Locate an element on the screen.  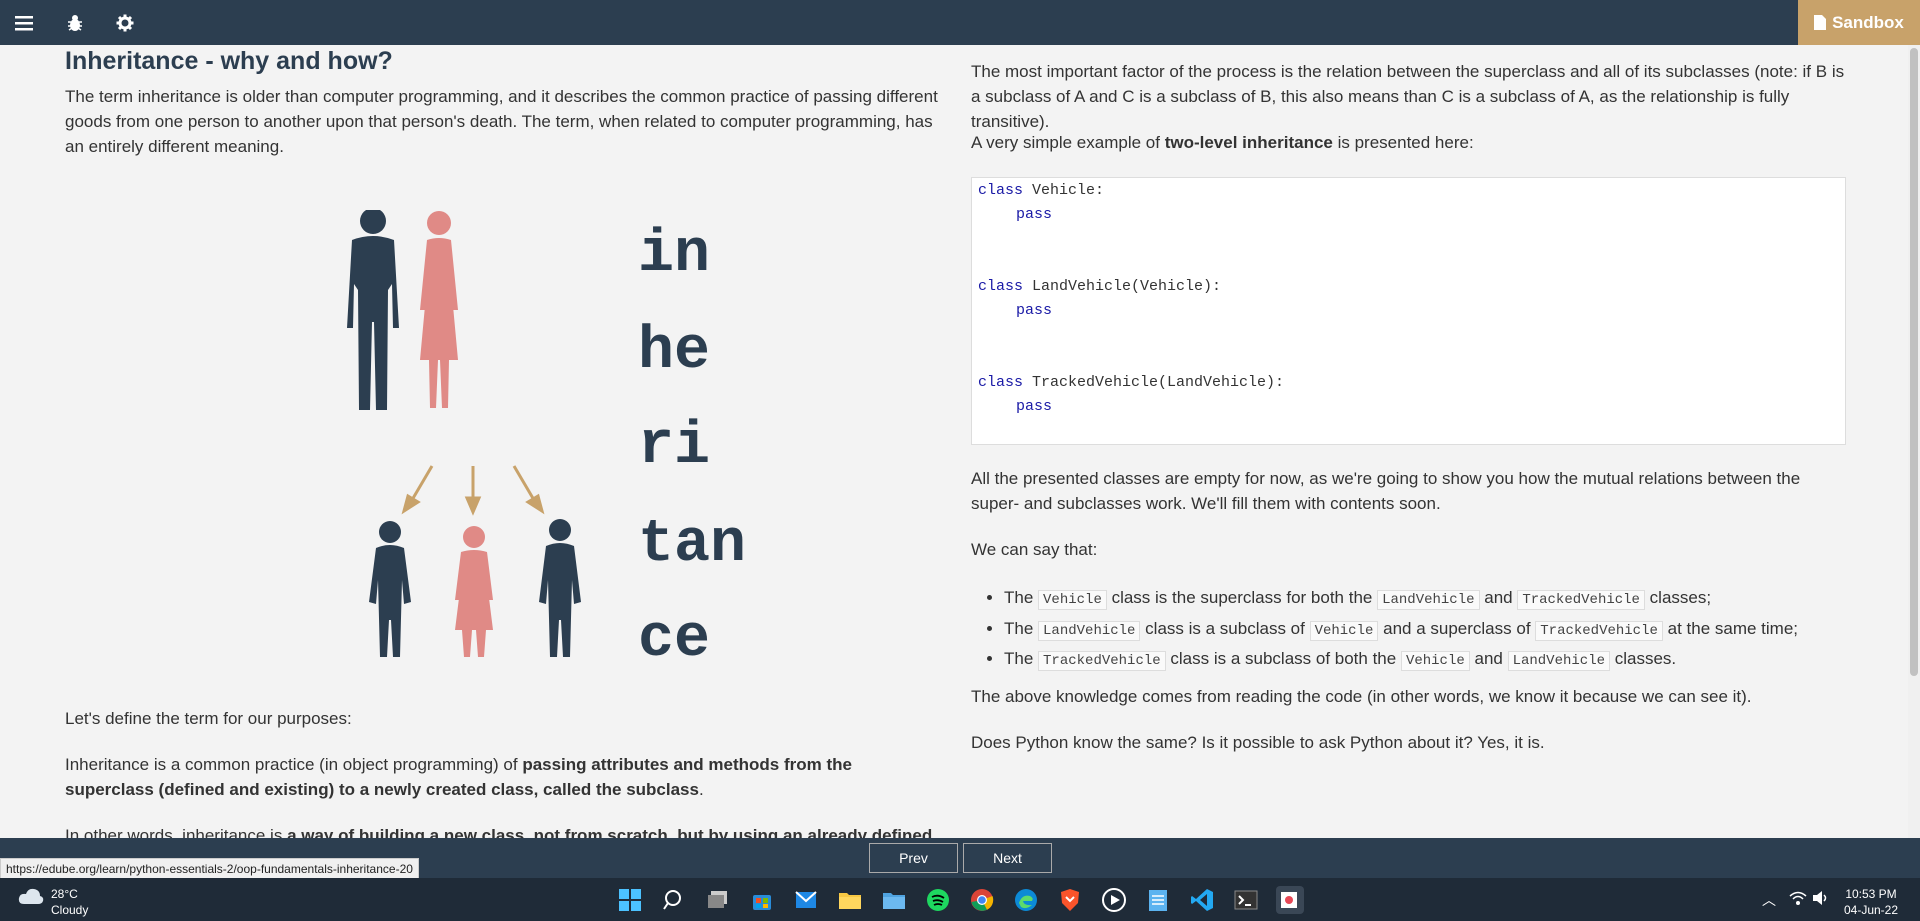
list-item-text: at the same time; is located at coordinates (1730, 628).